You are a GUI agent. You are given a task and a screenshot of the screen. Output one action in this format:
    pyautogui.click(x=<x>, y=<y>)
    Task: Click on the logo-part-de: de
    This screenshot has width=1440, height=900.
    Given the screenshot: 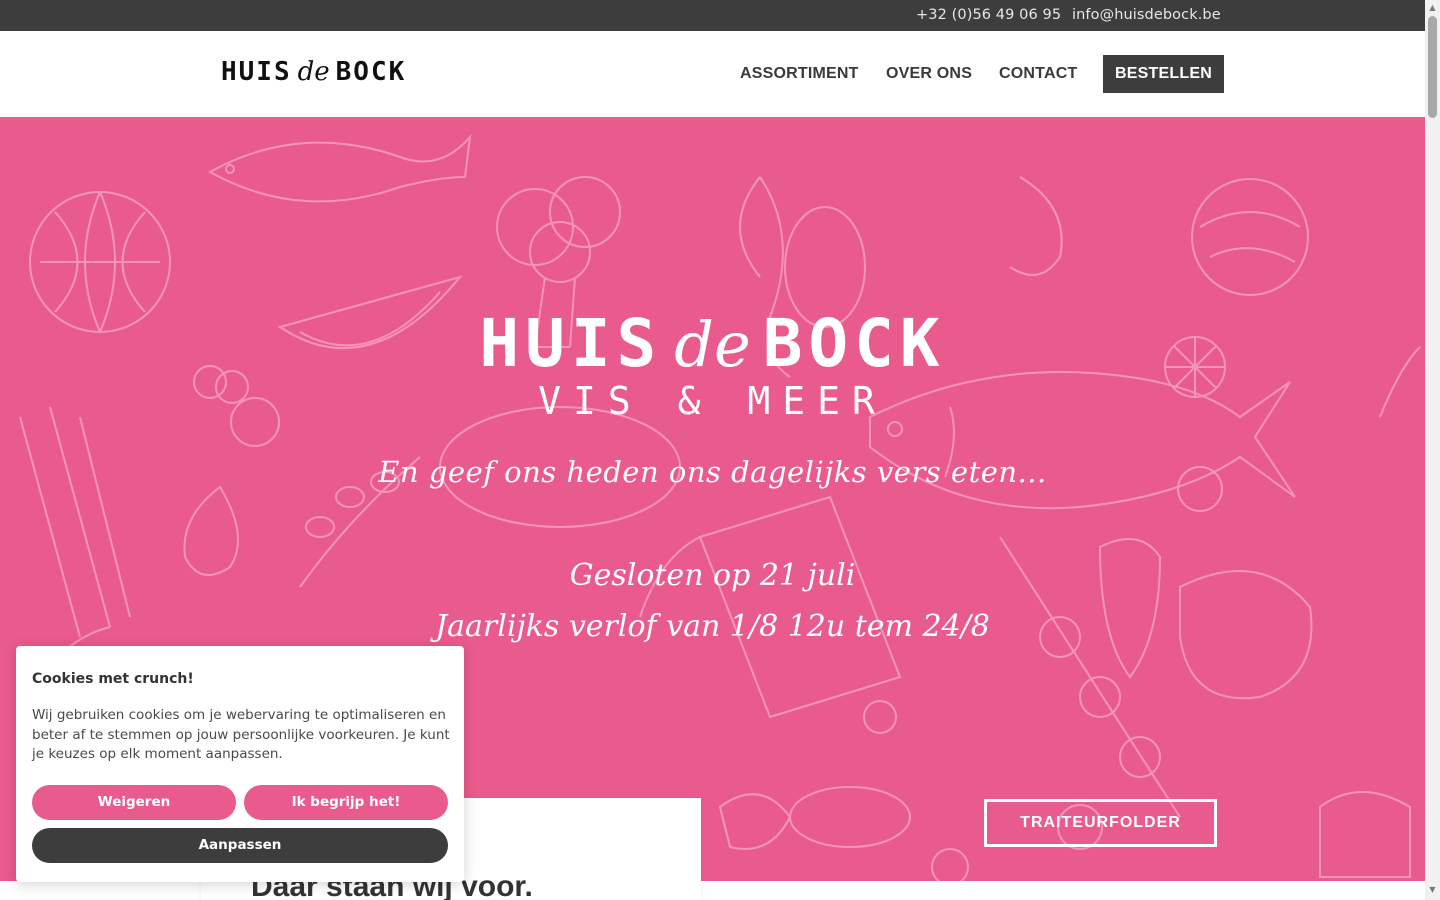 What is the action you would take?
    pyautogui.click(x=313, y=72)
    